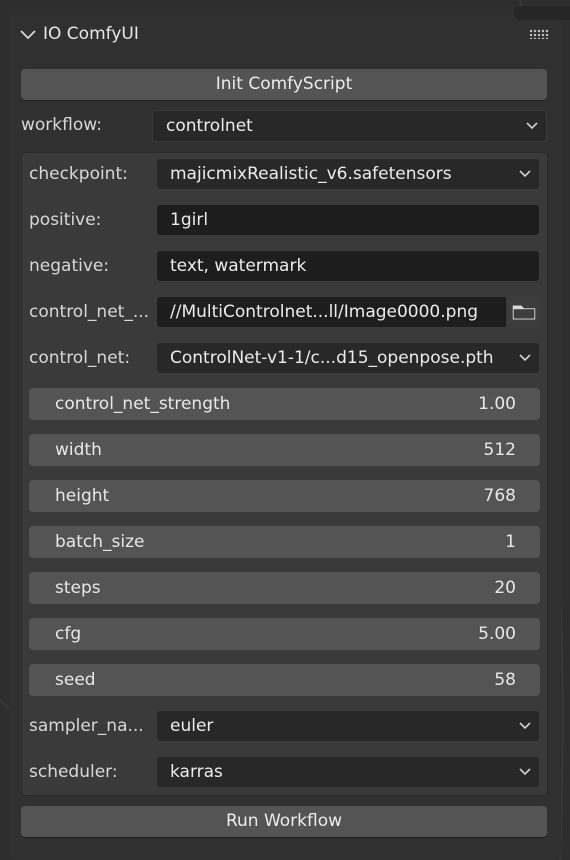 This screenshot has height=860, width=570. I want to click on negative-label: negative:, so click(69, 266).